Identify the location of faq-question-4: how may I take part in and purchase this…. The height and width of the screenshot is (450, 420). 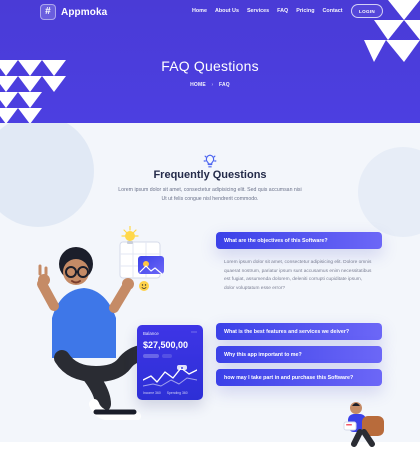
(299, 377).